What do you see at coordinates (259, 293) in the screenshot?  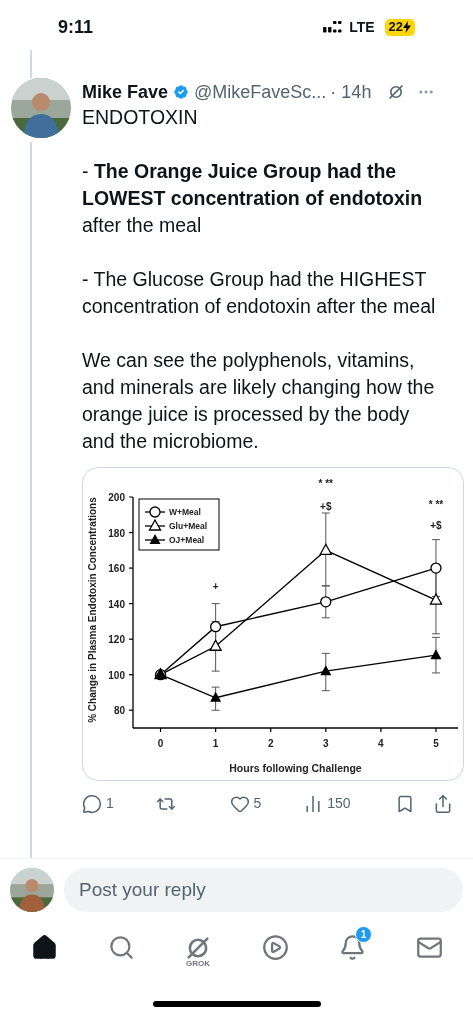 I see `post-text: - The Glucose Group had the HIGHEST concentration of endotoxin after the meal` at bounding box center [259, 293].